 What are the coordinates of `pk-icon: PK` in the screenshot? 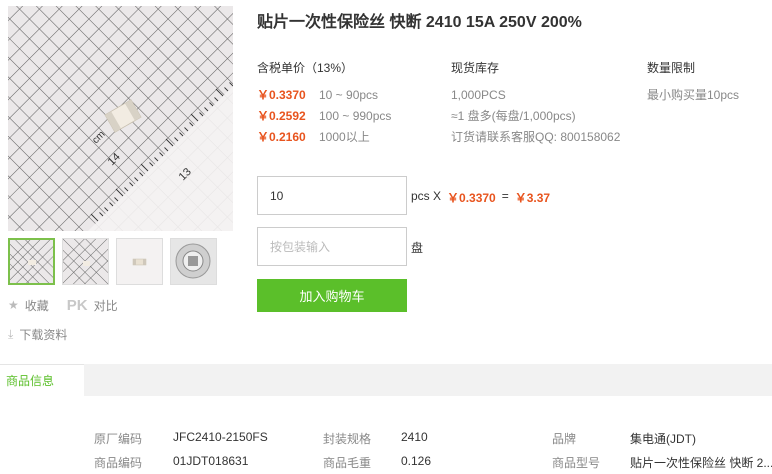 It's located at (77, 305).